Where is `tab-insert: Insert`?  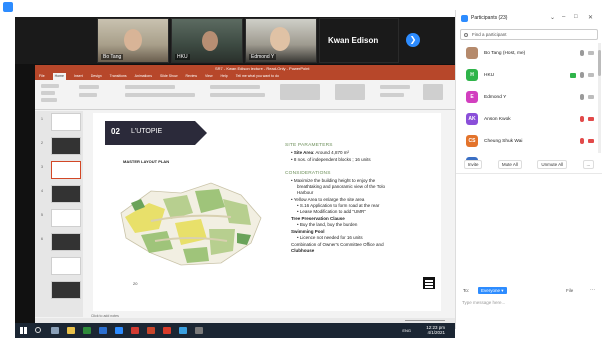
tab-insert: Insert is located at coordinates (78, 76).